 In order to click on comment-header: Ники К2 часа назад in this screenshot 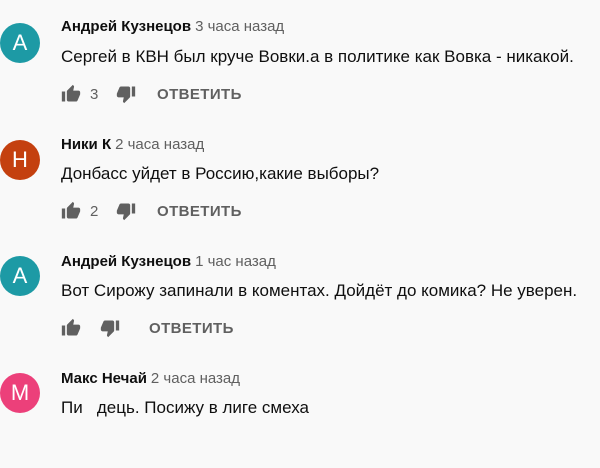, I will do `click(132, 144)`.